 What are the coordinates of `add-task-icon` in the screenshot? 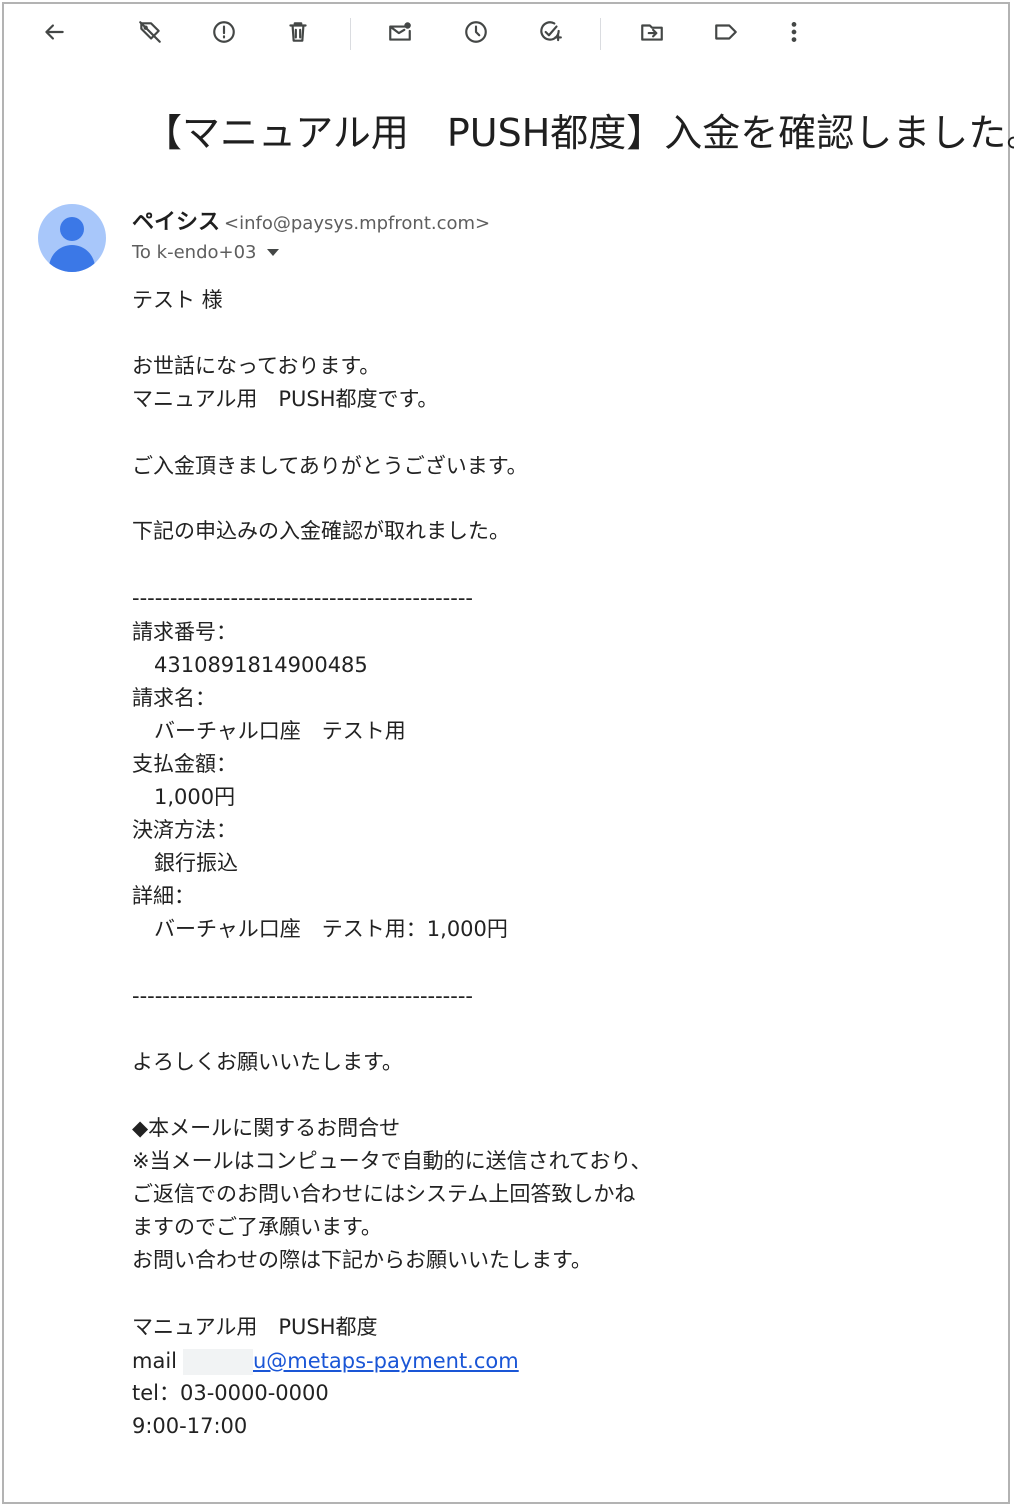 It's located at (550, 32).